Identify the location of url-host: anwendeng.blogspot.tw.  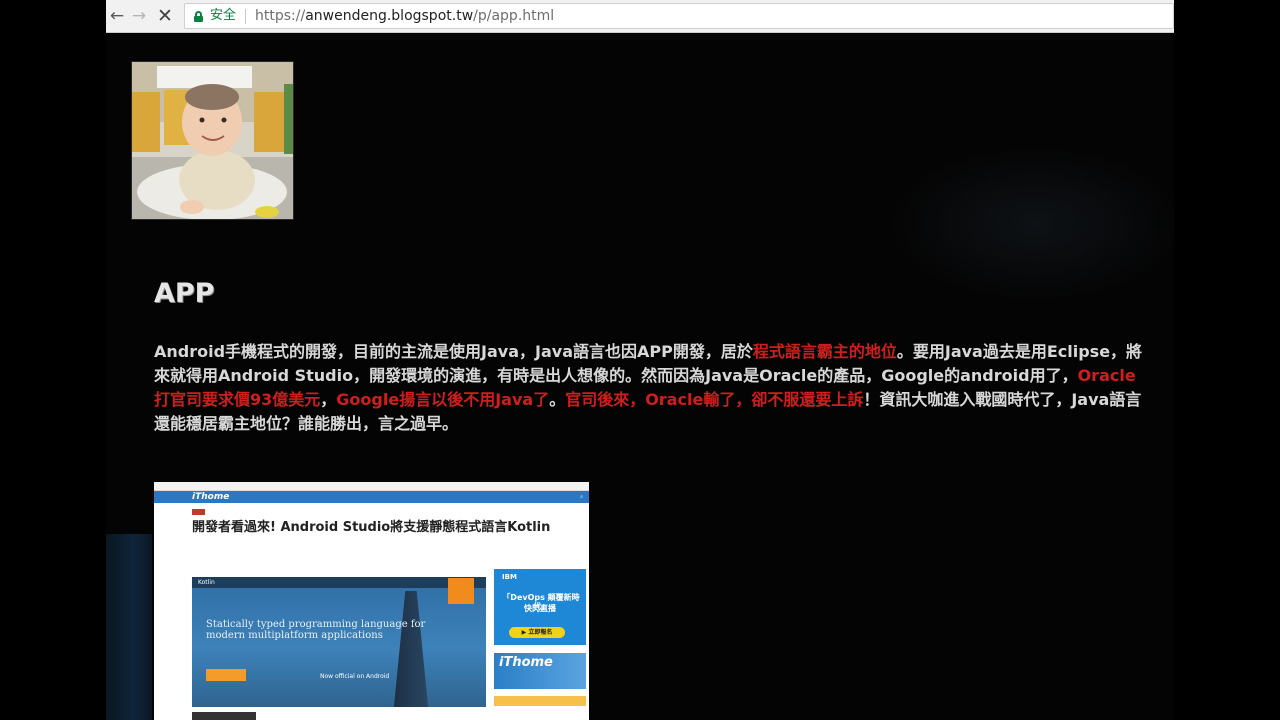
(389, 16).